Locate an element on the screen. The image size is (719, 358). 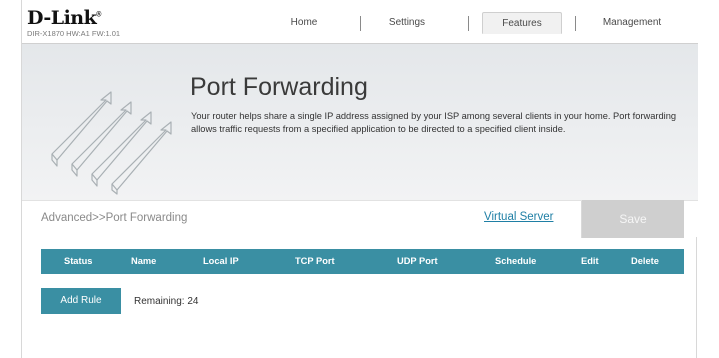
column-status: Status is located at coordinates (78, 261).